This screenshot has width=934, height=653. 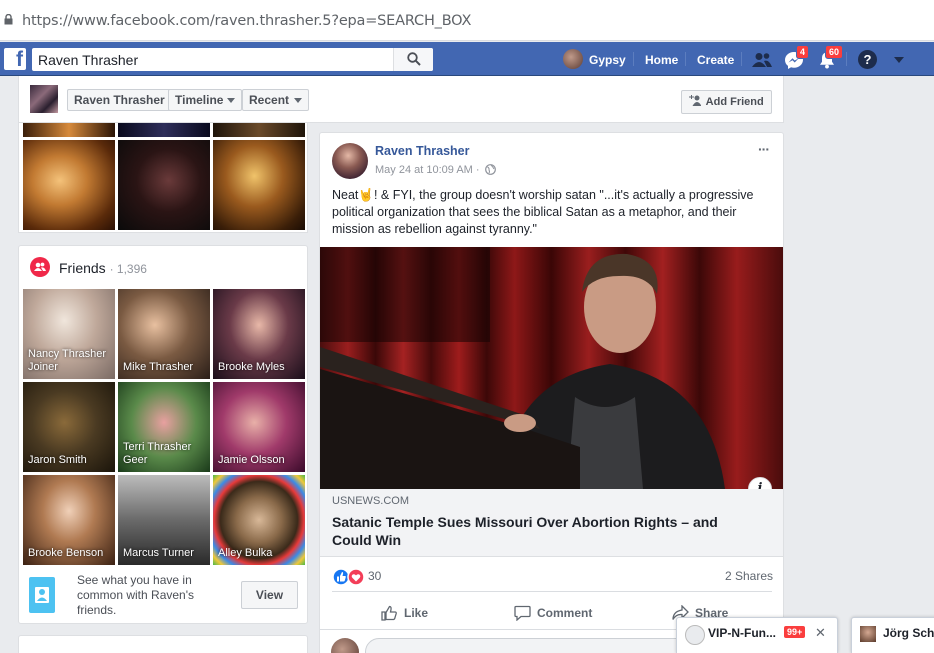 What do you see at coordinates (164, 427) in the screenshot?
I see `friend-tile: Terri Thrasher Geer` at bounding box center [164, 427].